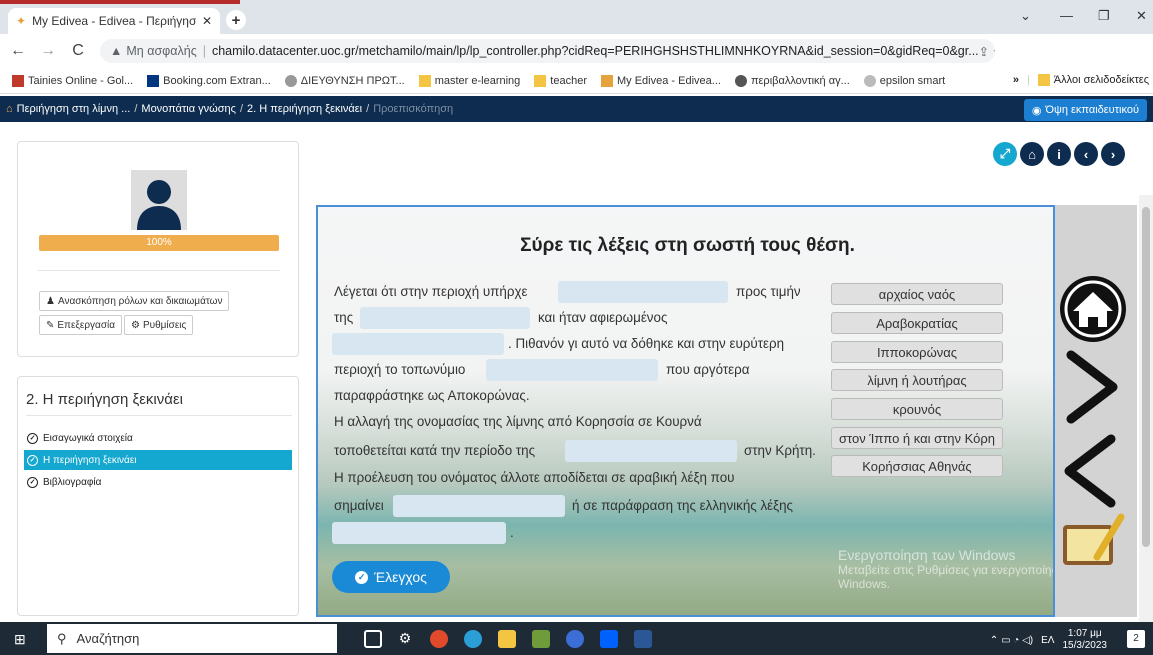 This screenshot has width=1153, height=655. What do you see at coordinates (1025, 16) in the screenshot?
I see `tab-search-icon: ⌄` at bounding box center [1025, 16].